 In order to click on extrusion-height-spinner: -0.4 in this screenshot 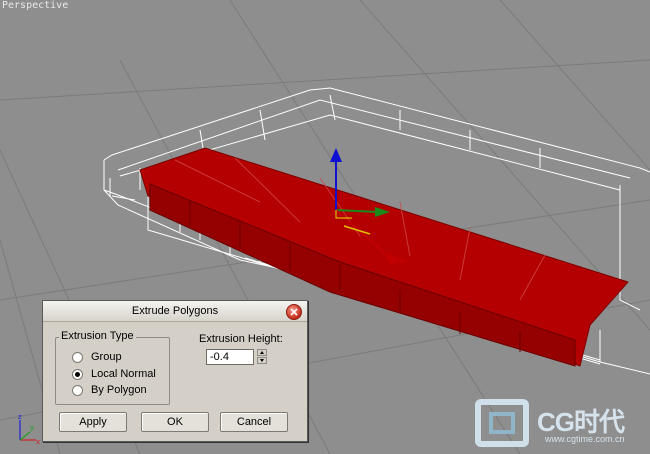, I will do `click(238, 357)`.